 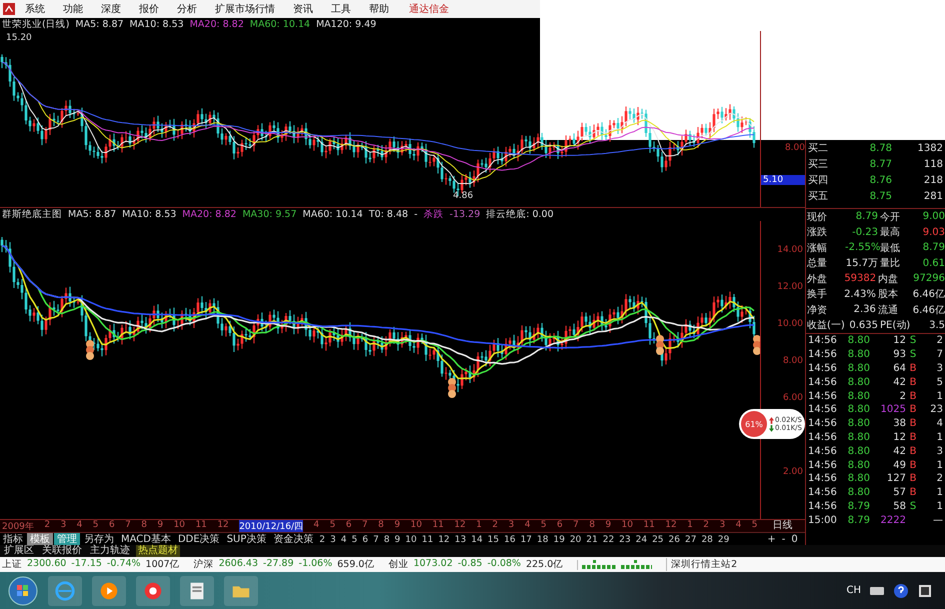 I want to click on extension-tab: 热点题材, so click(x=158, y=551).